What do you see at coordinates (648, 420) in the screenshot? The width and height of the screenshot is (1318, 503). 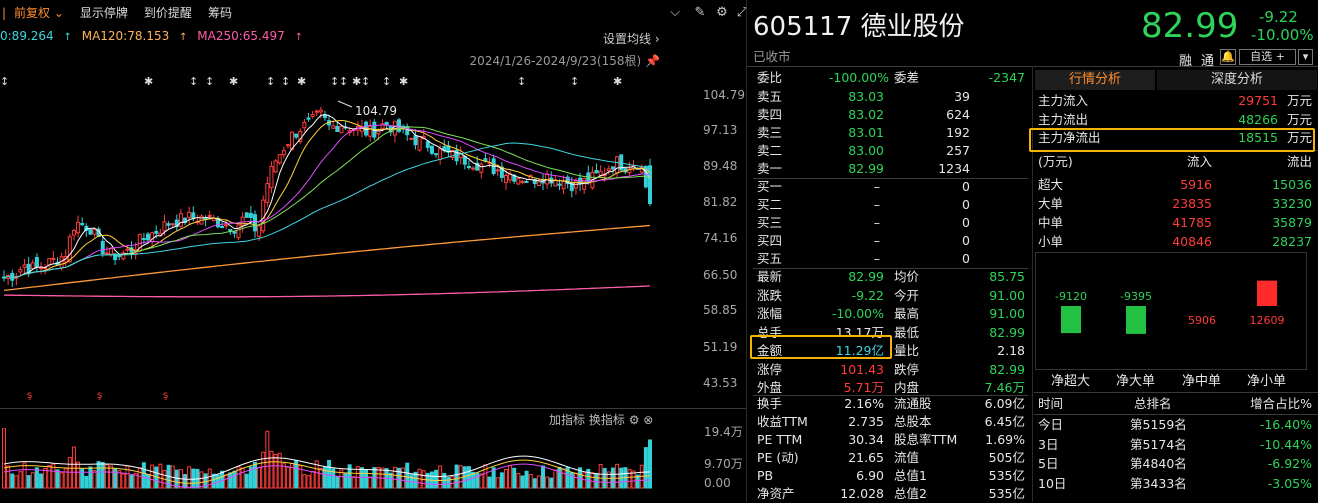 I see `close-icon: ⊗` at bounding box center [648, 420].